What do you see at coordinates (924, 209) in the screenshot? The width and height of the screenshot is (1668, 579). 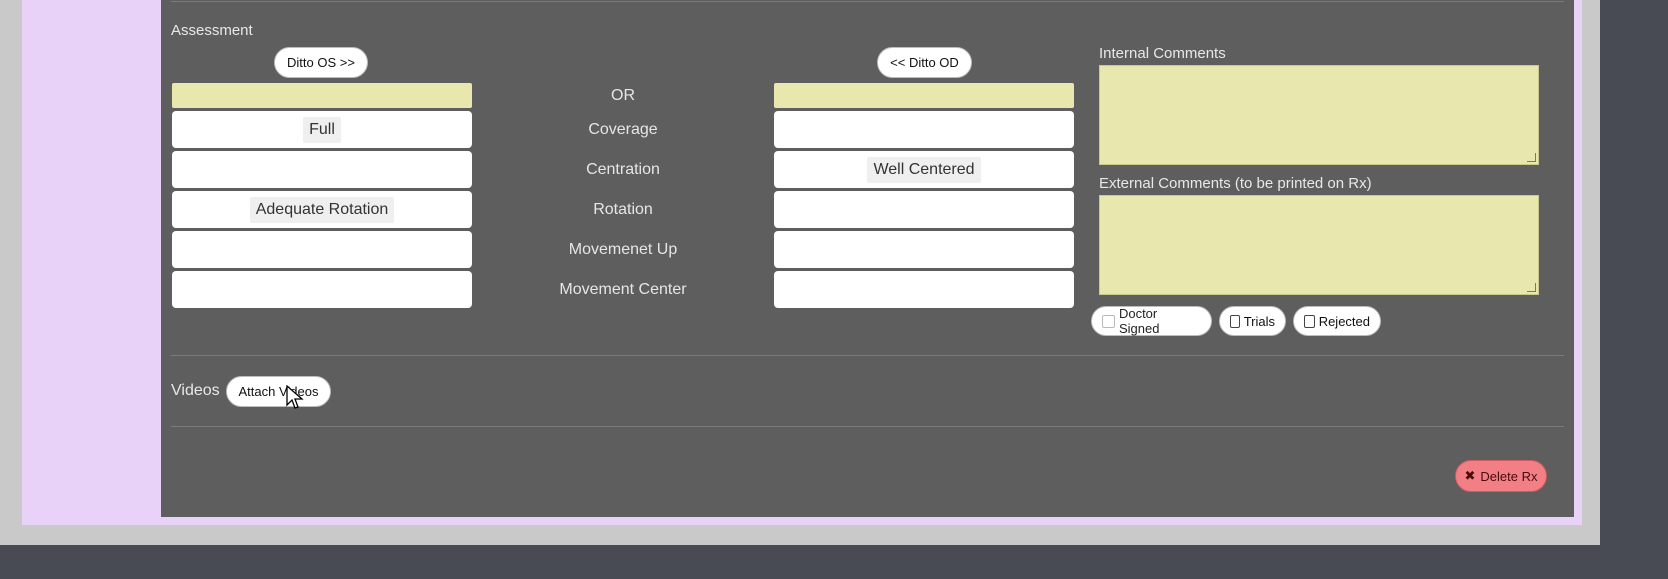 I see `od-rotation-field` at bounding box center [924, 209].